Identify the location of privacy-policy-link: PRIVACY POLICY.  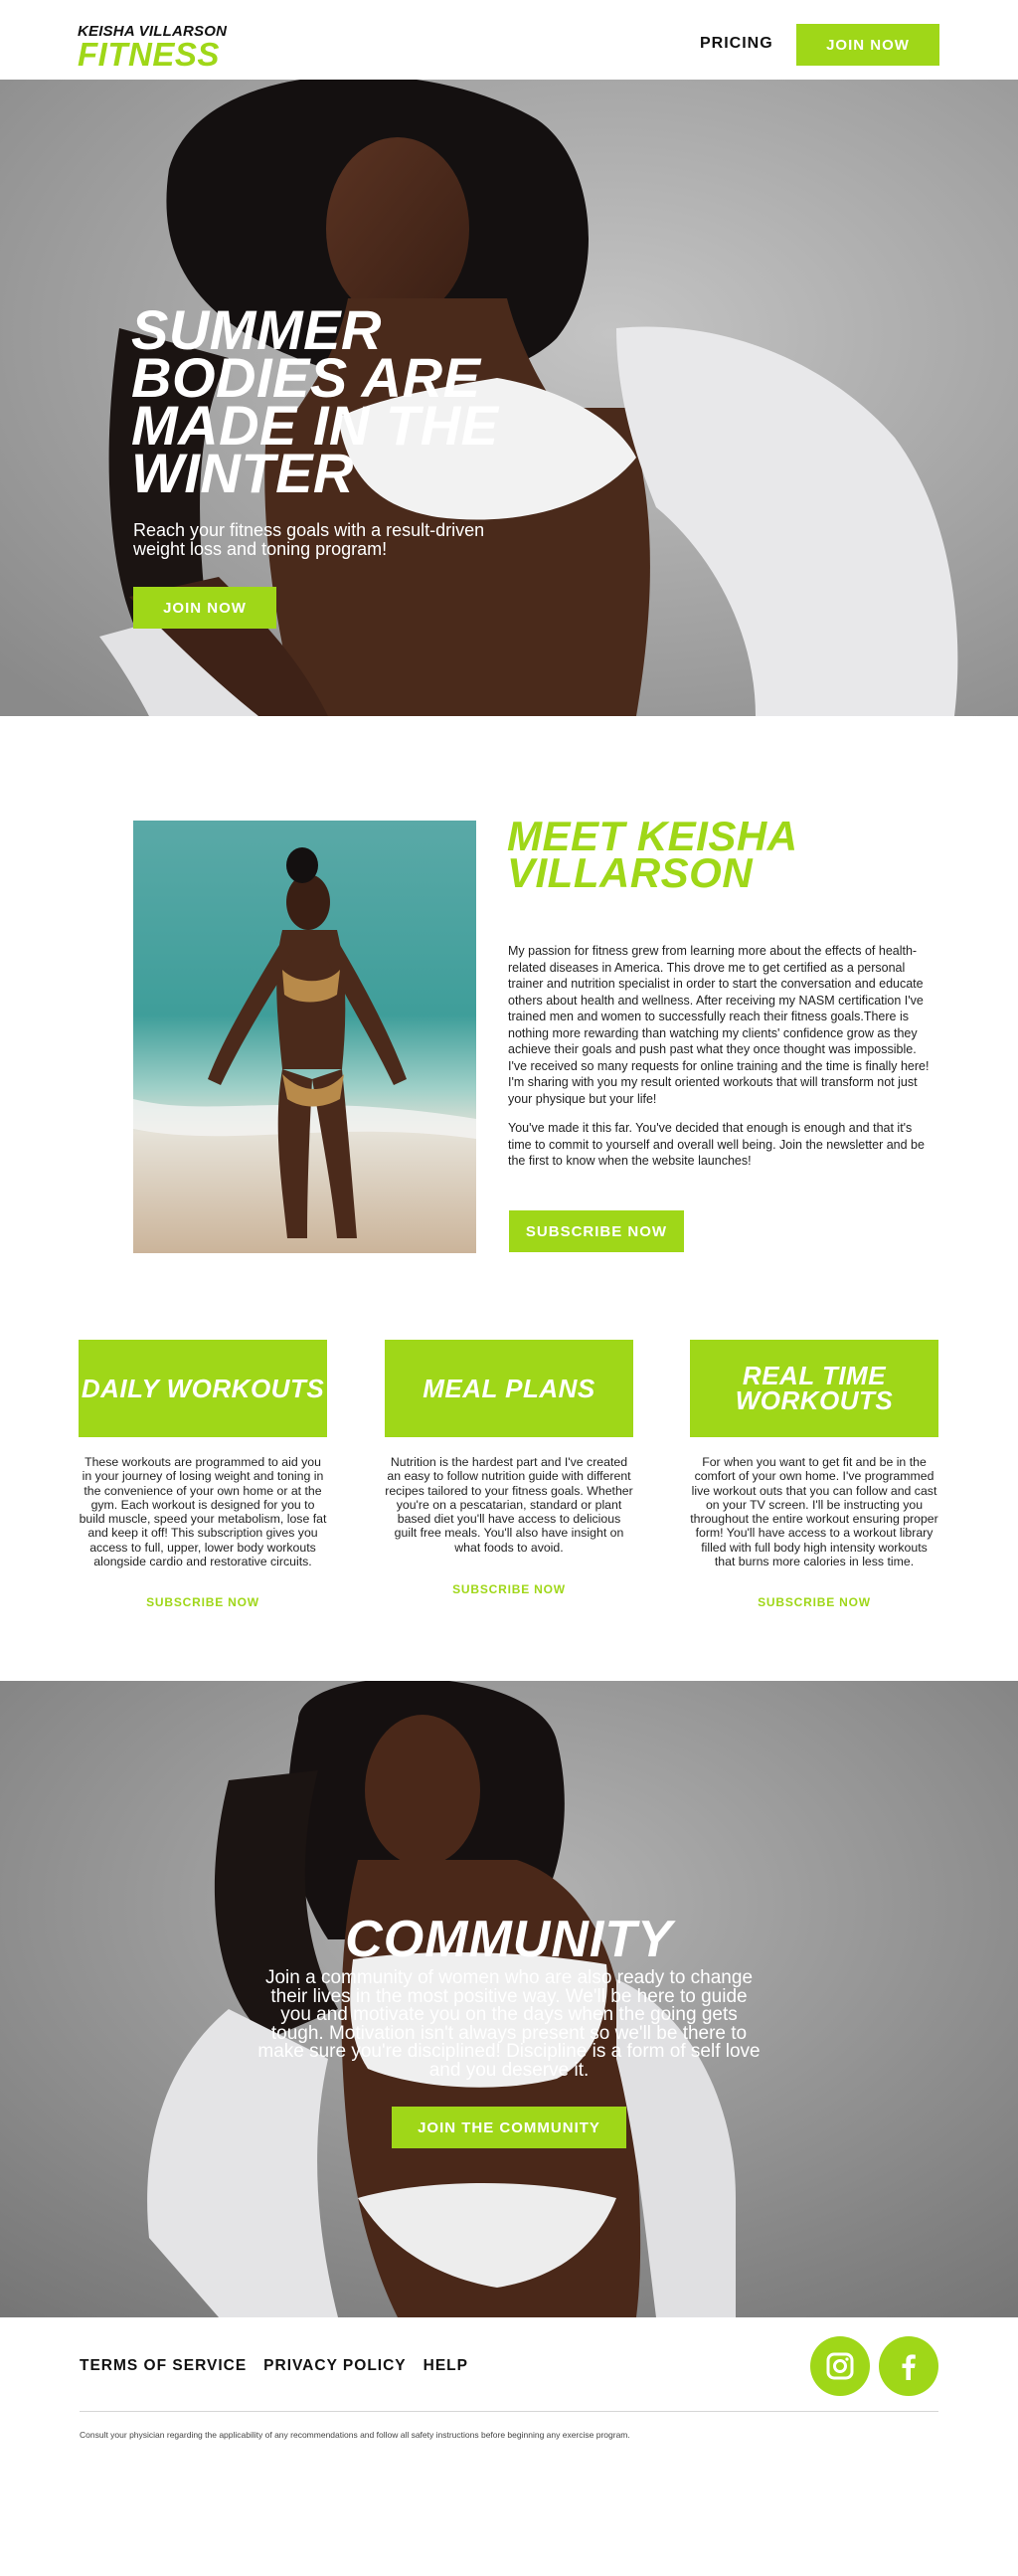
(334, 2366).